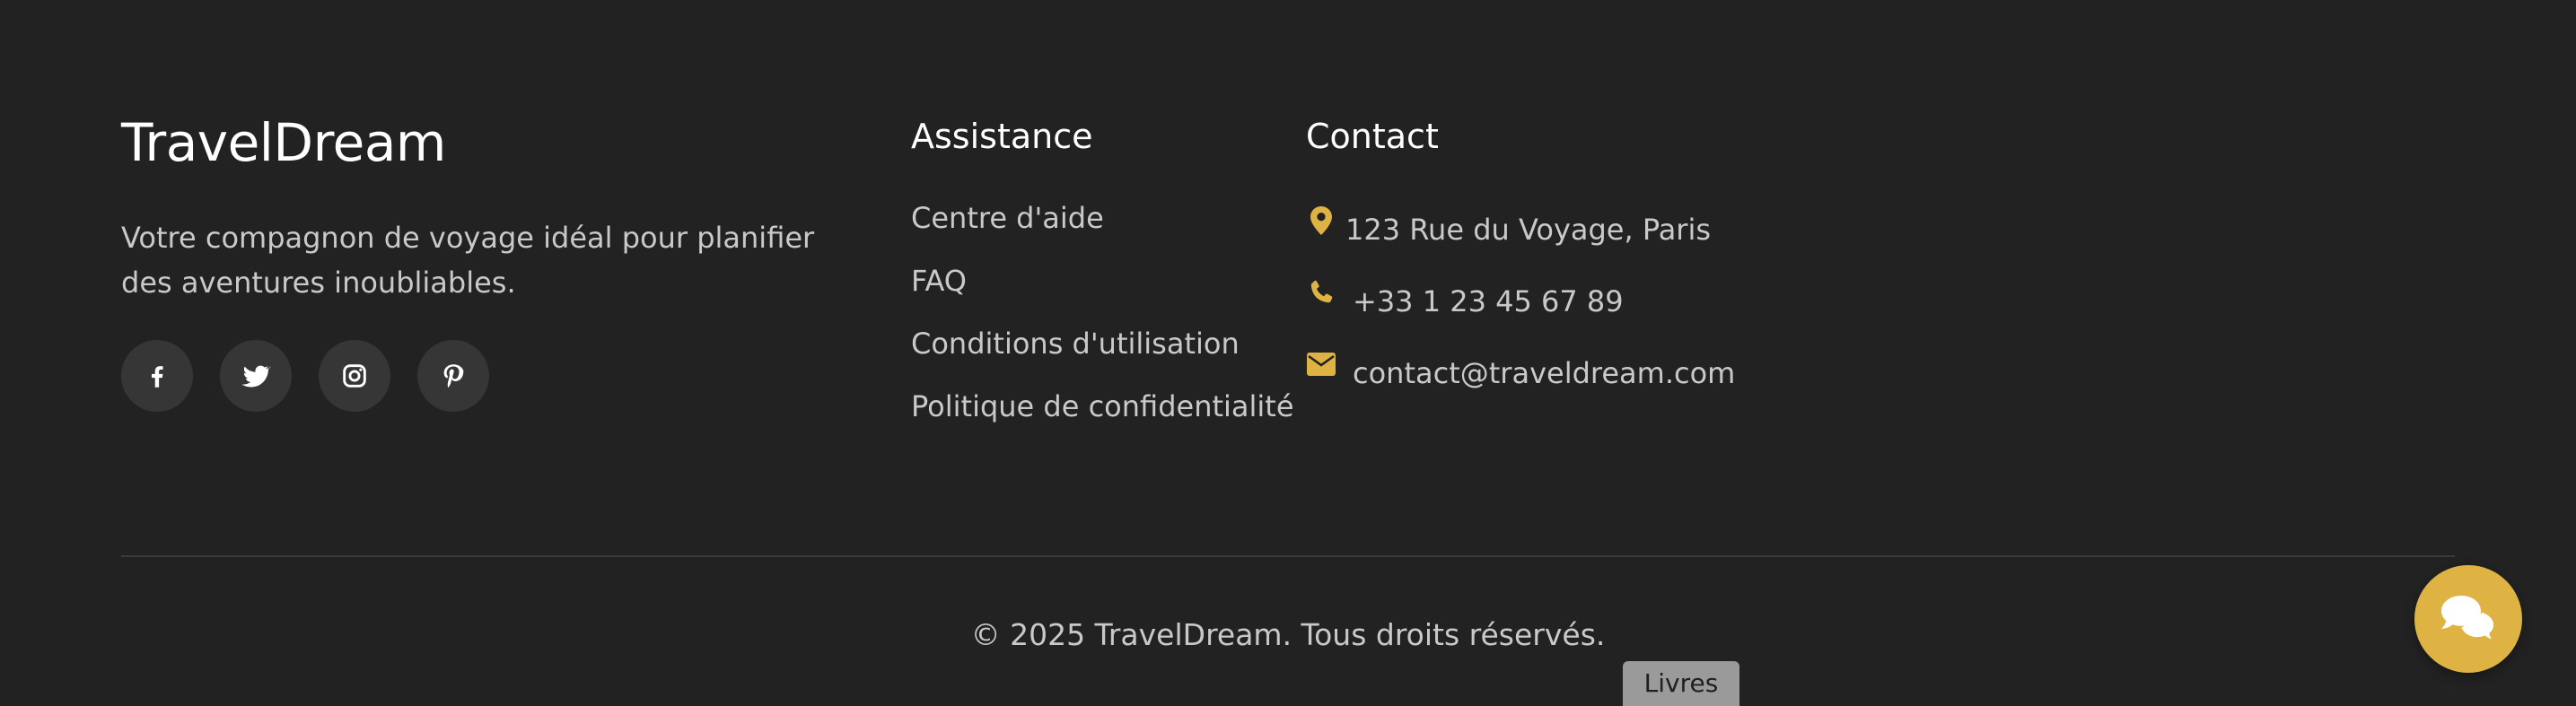  I want to click on facebook-button, so click(157, 376).